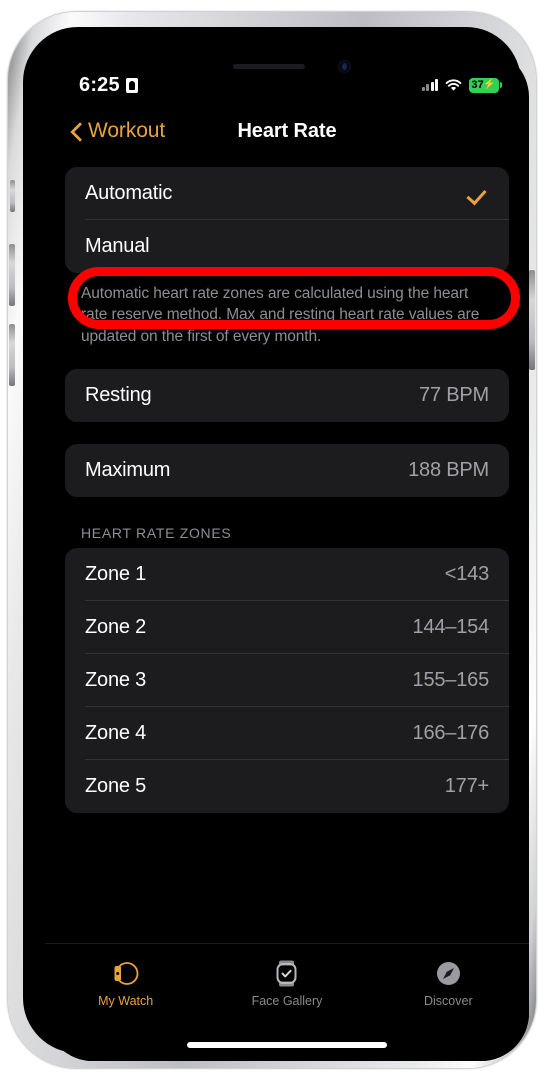 Image resolution: width=544 pixels, height=1080 pixels. Describe the element at coordinates (126, 1001) in the screenshot. I see `tab-my-watch-label: My Watch` at that location.